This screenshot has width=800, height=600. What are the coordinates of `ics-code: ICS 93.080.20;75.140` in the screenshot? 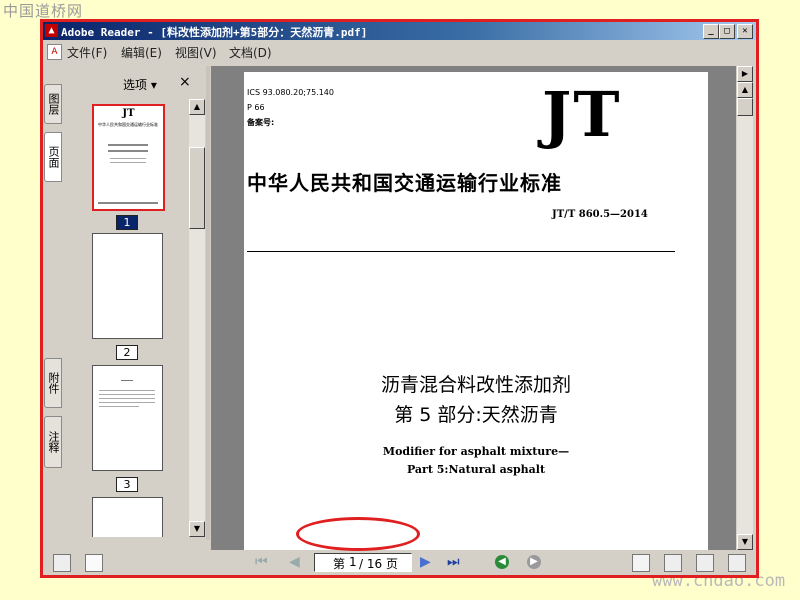 It's located at (290, 92).